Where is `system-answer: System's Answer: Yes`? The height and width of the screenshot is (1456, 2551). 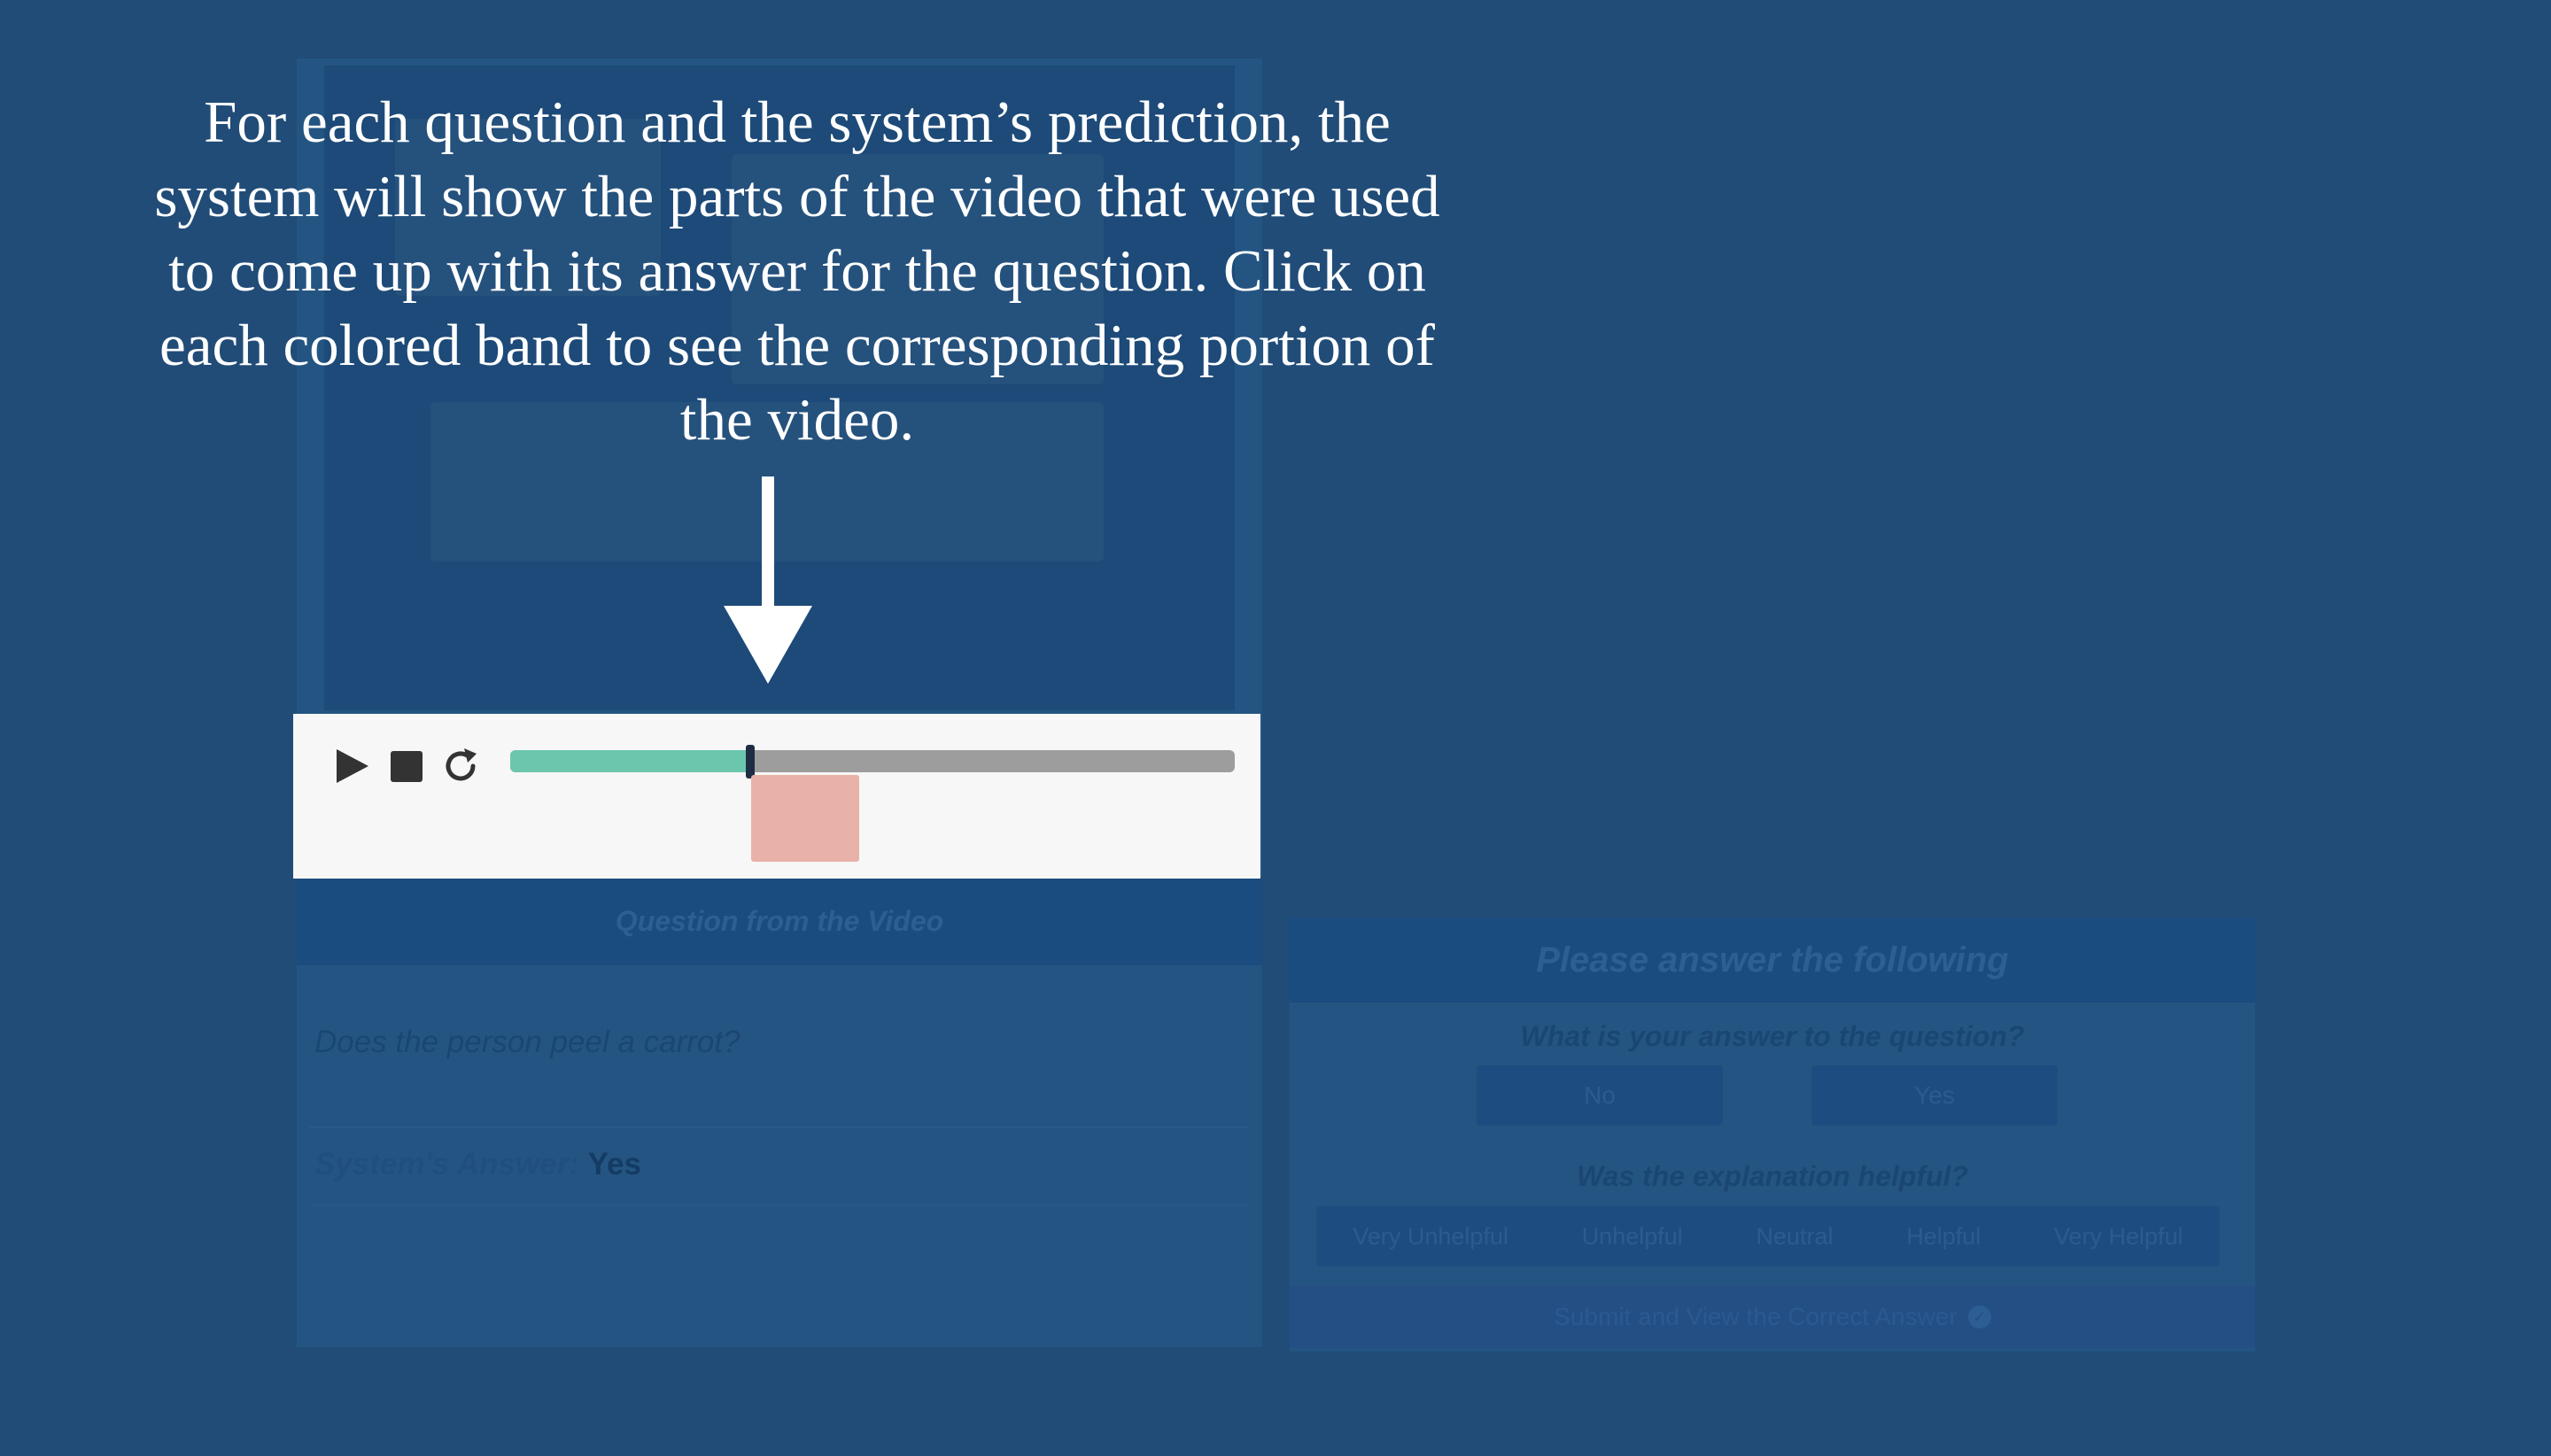 system-answer: System's Answer: Yes is located at coordinates (477, 1164).